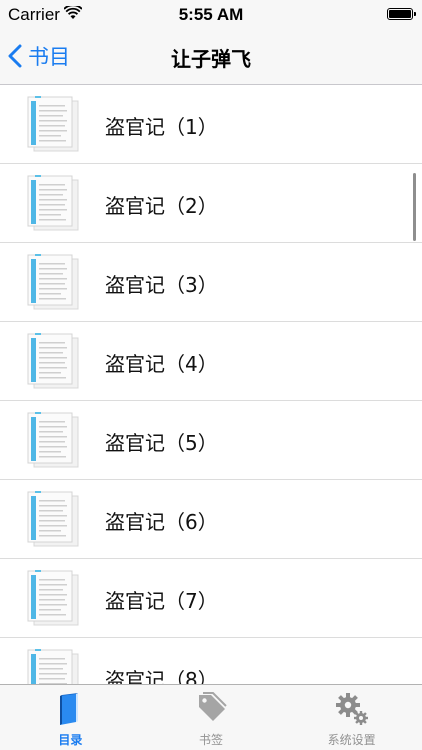  Describe the element at coordinates (161, 285) in the screenshot. I see `chapter-title: 盗官记（3）` at that location.